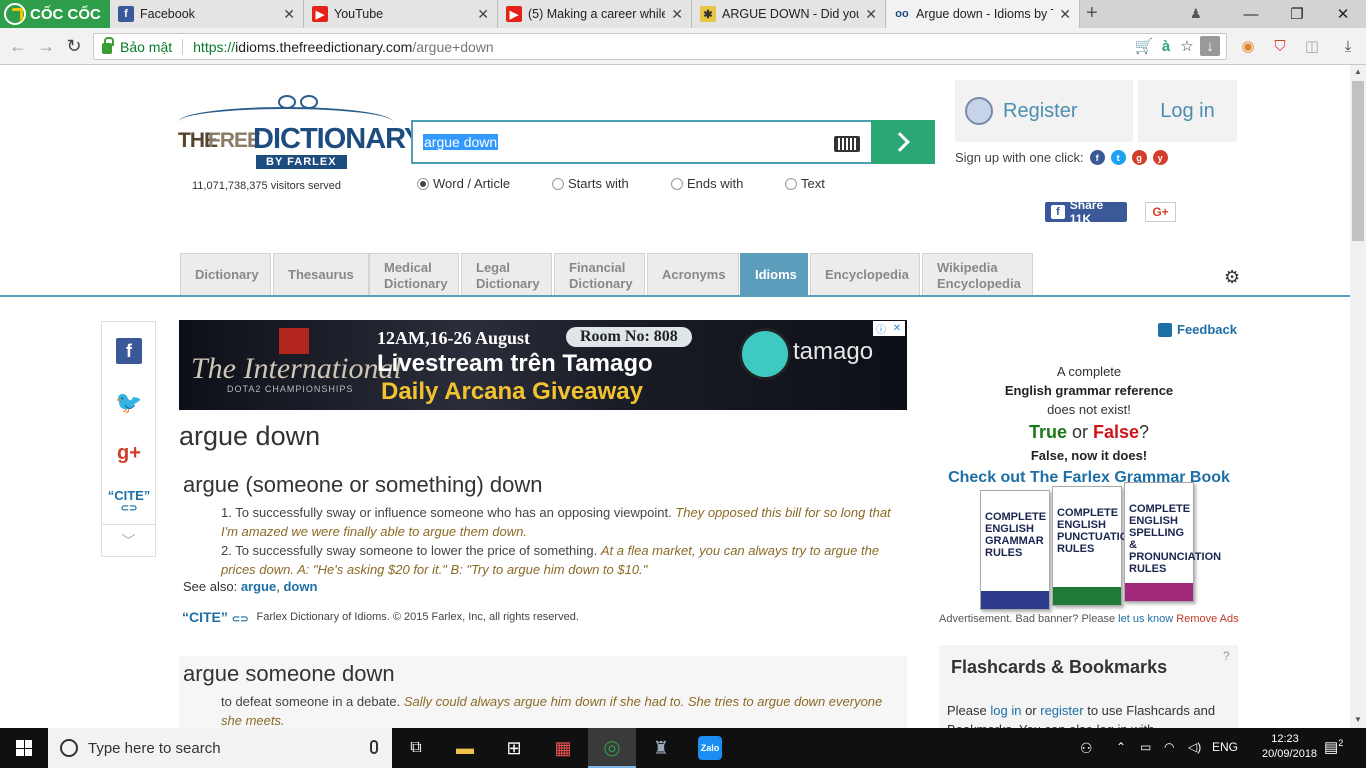  Describe the element at coordinates (1166, 46) in the screenshot. I see `vietnamese-input-icon: à` at that location.